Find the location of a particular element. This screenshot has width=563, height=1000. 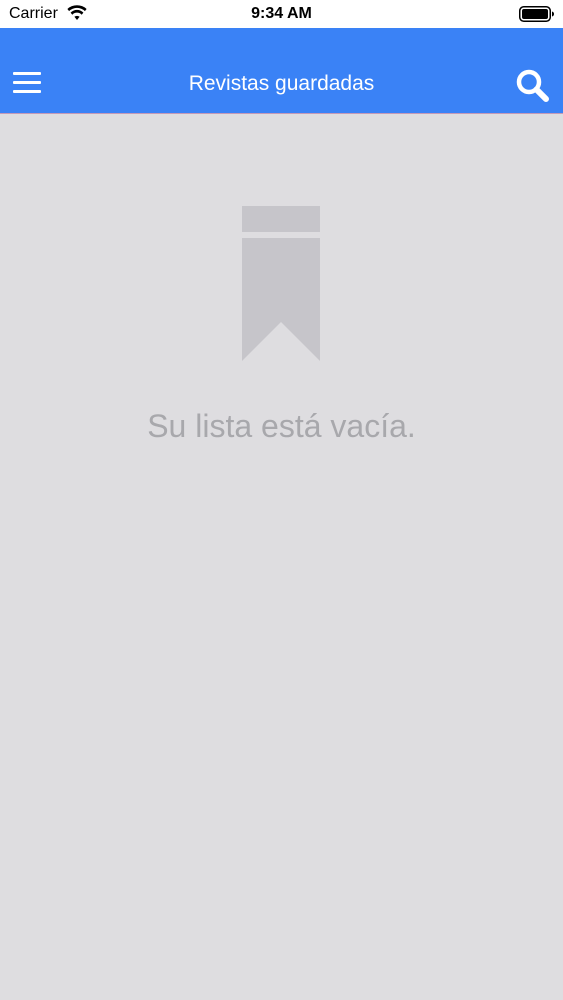

status-bar: Carrier 9:34 AM is located at coordinates (281, 14).